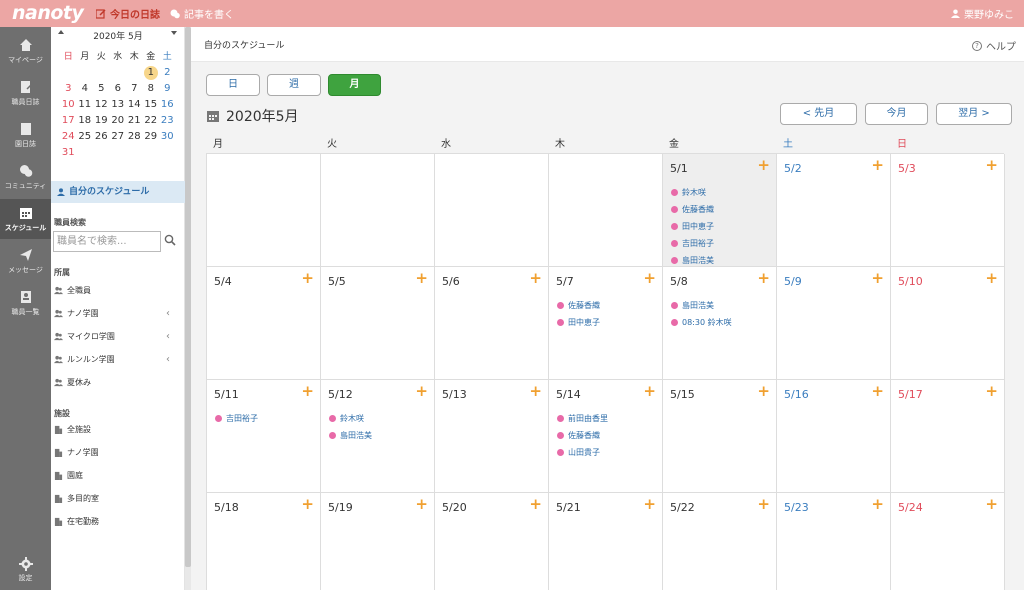 The height and width of the screenshot is (590, 1024). What do you see at coordinates (118, 498) in the screenshot?
I see `side-item-facility: 多目的室` at bounding box center [118, 498].